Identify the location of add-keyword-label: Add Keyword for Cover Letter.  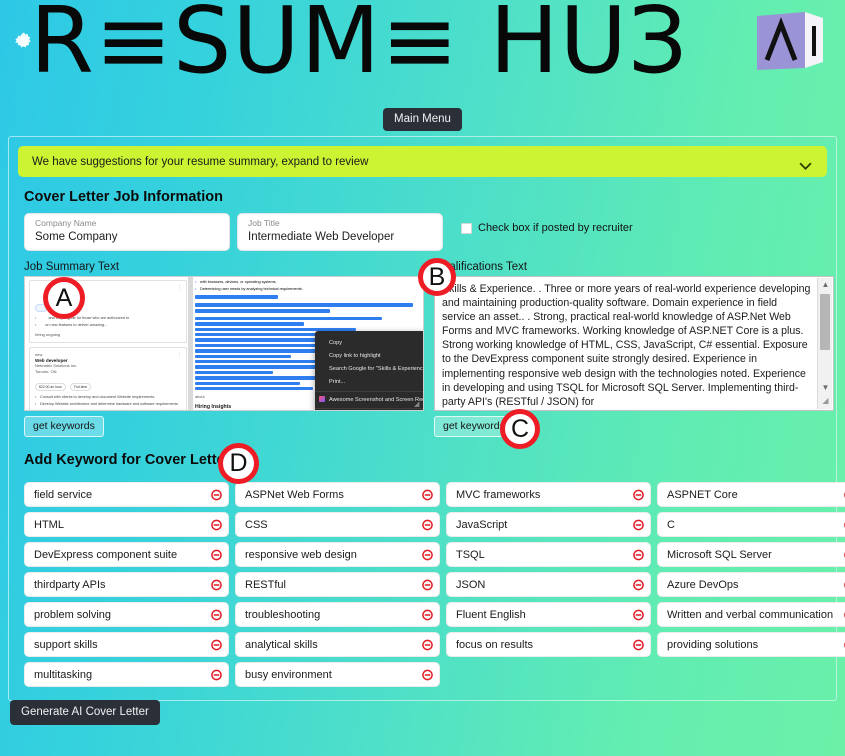
(127, 459).